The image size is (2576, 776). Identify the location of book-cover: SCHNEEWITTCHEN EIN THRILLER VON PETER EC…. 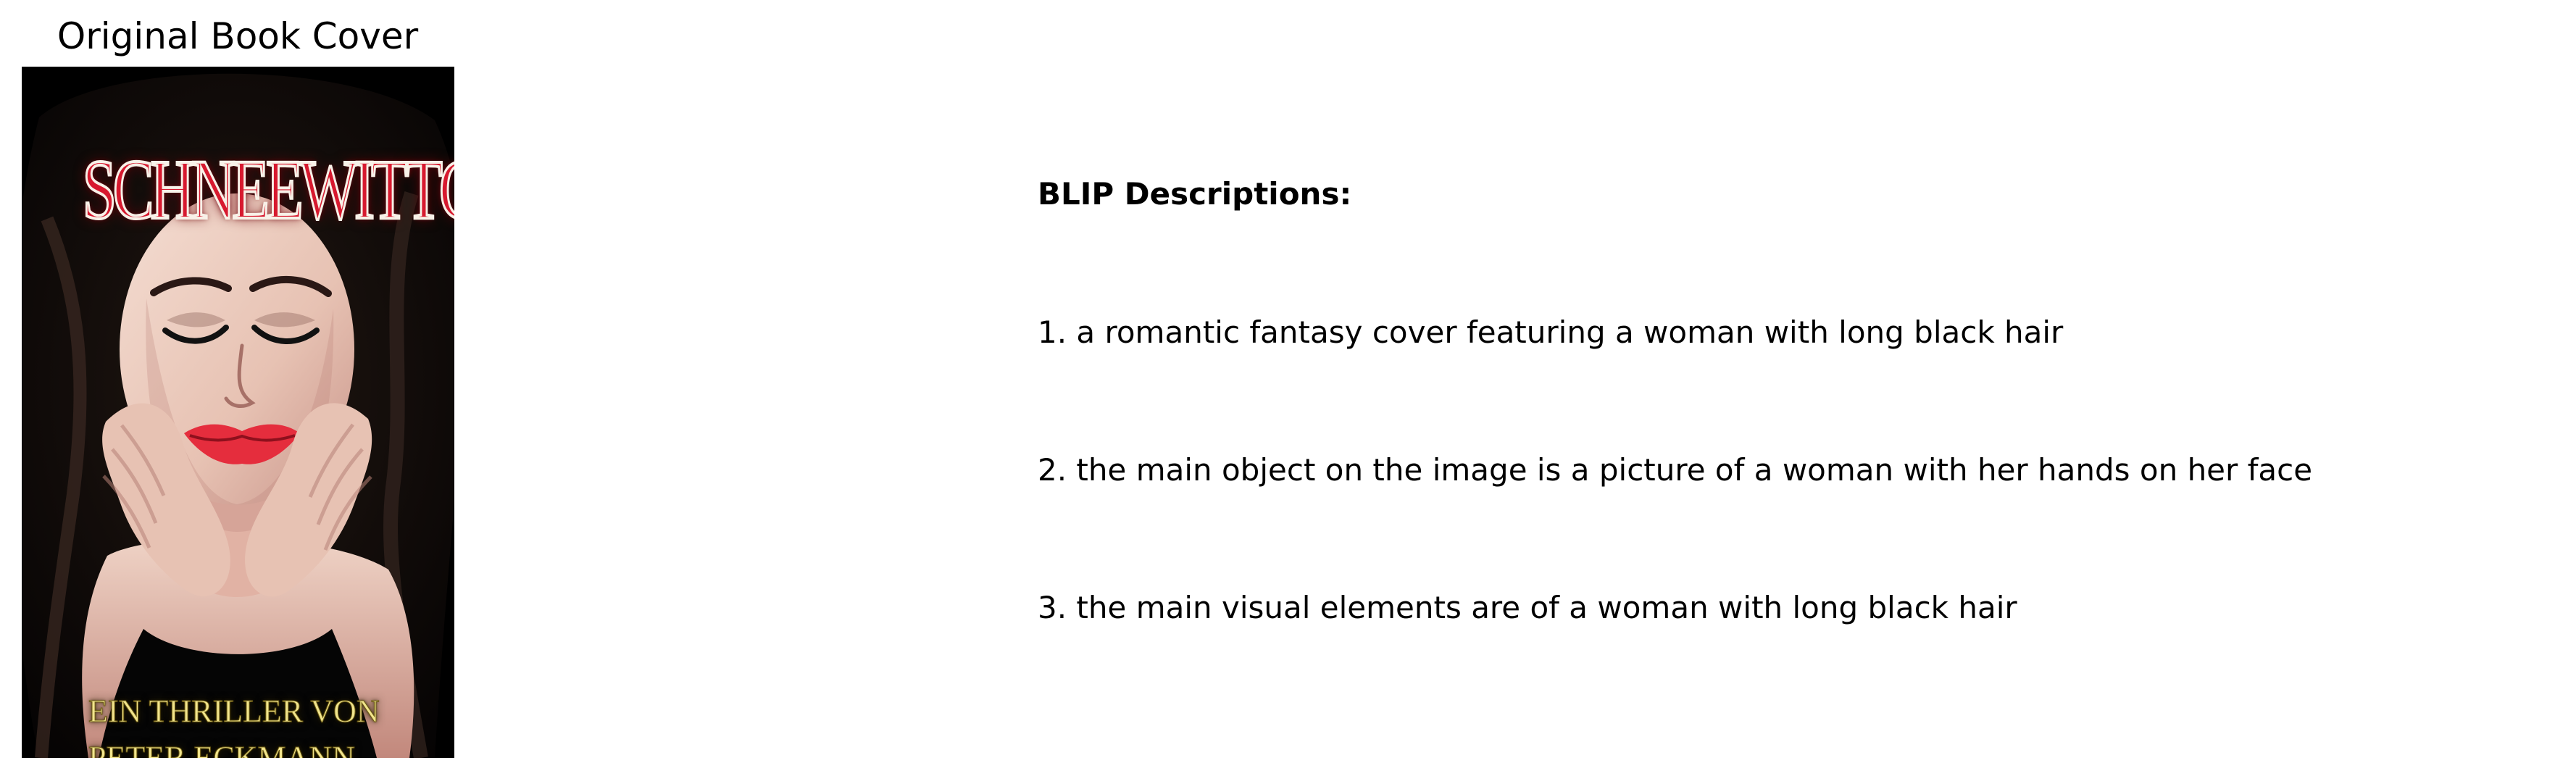
(238, 412).